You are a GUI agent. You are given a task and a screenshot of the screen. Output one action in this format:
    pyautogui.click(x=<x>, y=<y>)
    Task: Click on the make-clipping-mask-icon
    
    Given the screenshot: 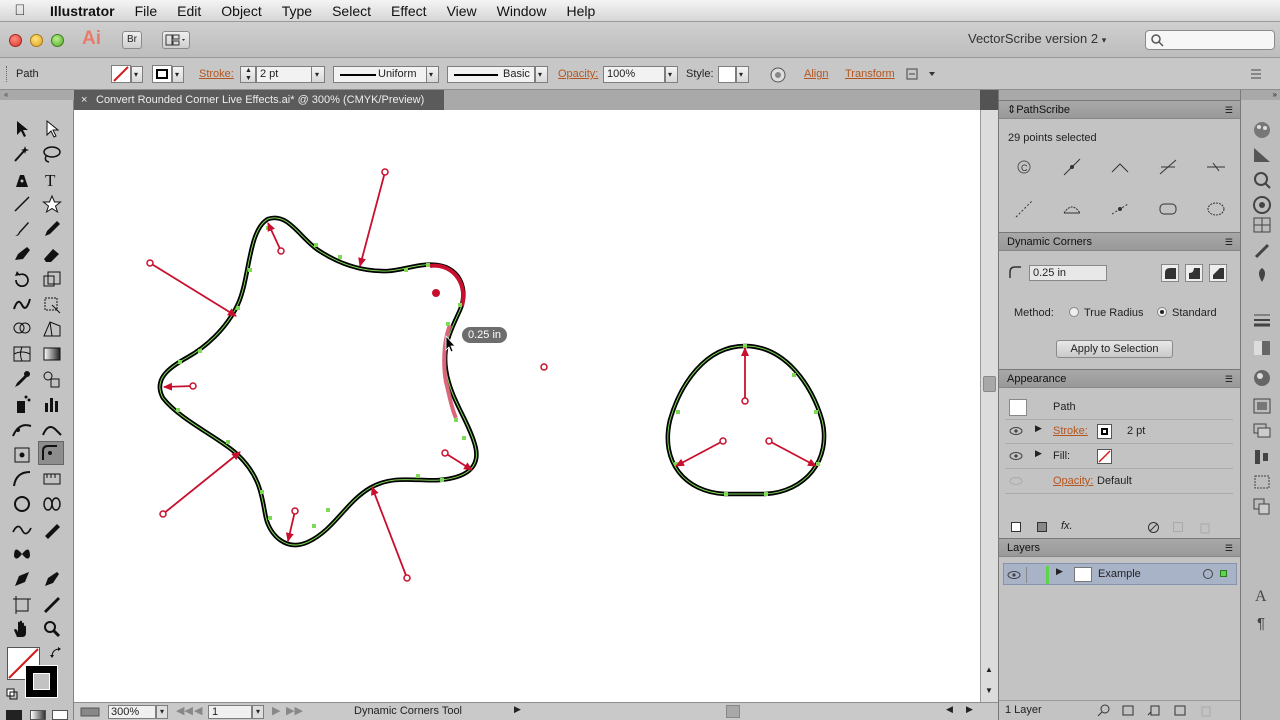 What is the action you would take?
    pyautogui.click(x=1128, y=710)
    